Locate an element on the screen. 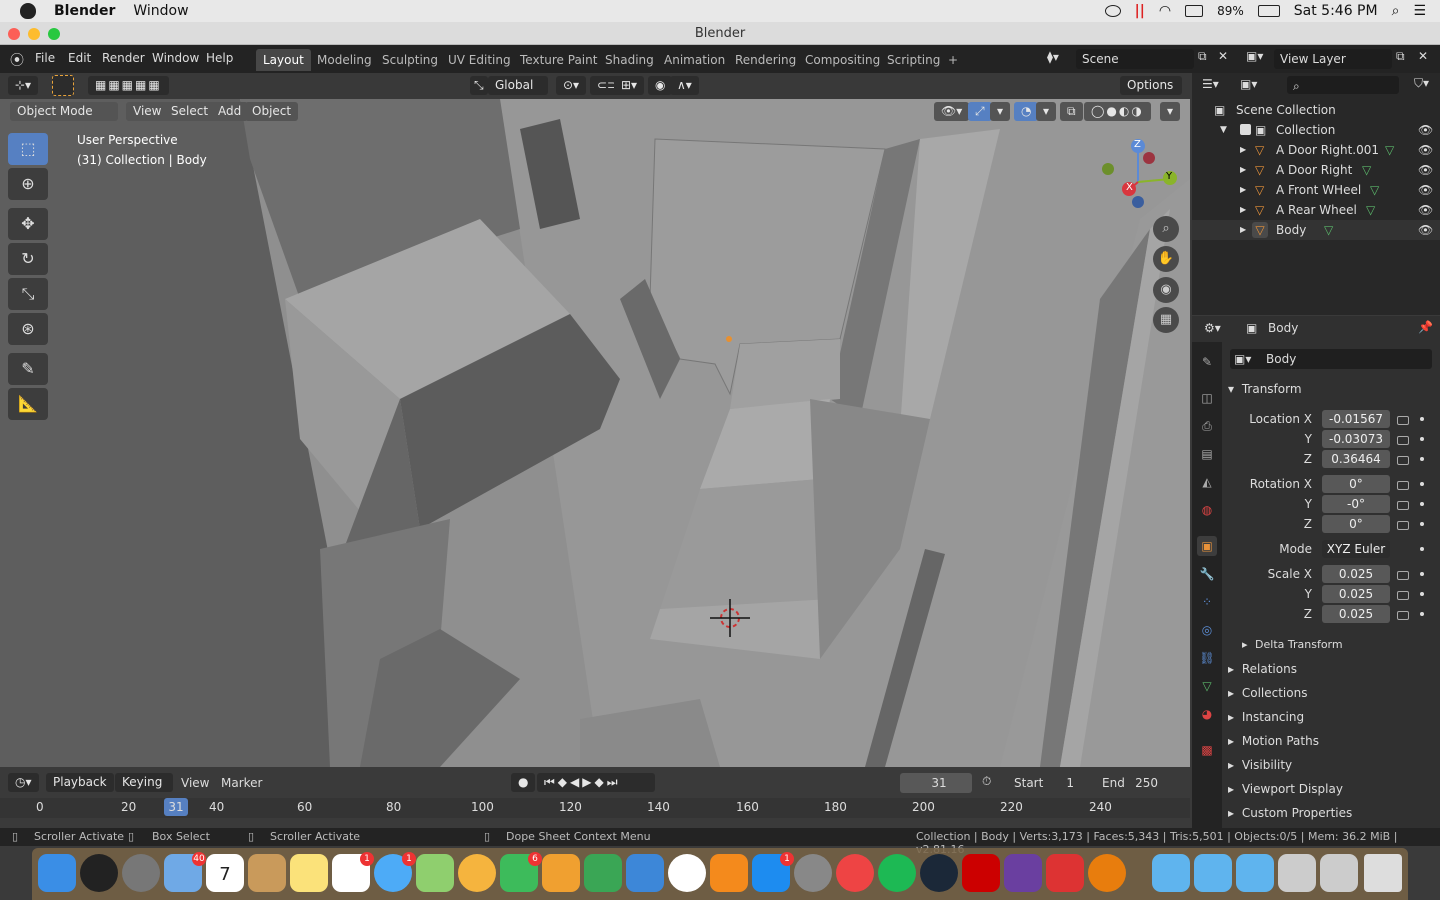  menu-file: File is located at coordinates (45, 58).